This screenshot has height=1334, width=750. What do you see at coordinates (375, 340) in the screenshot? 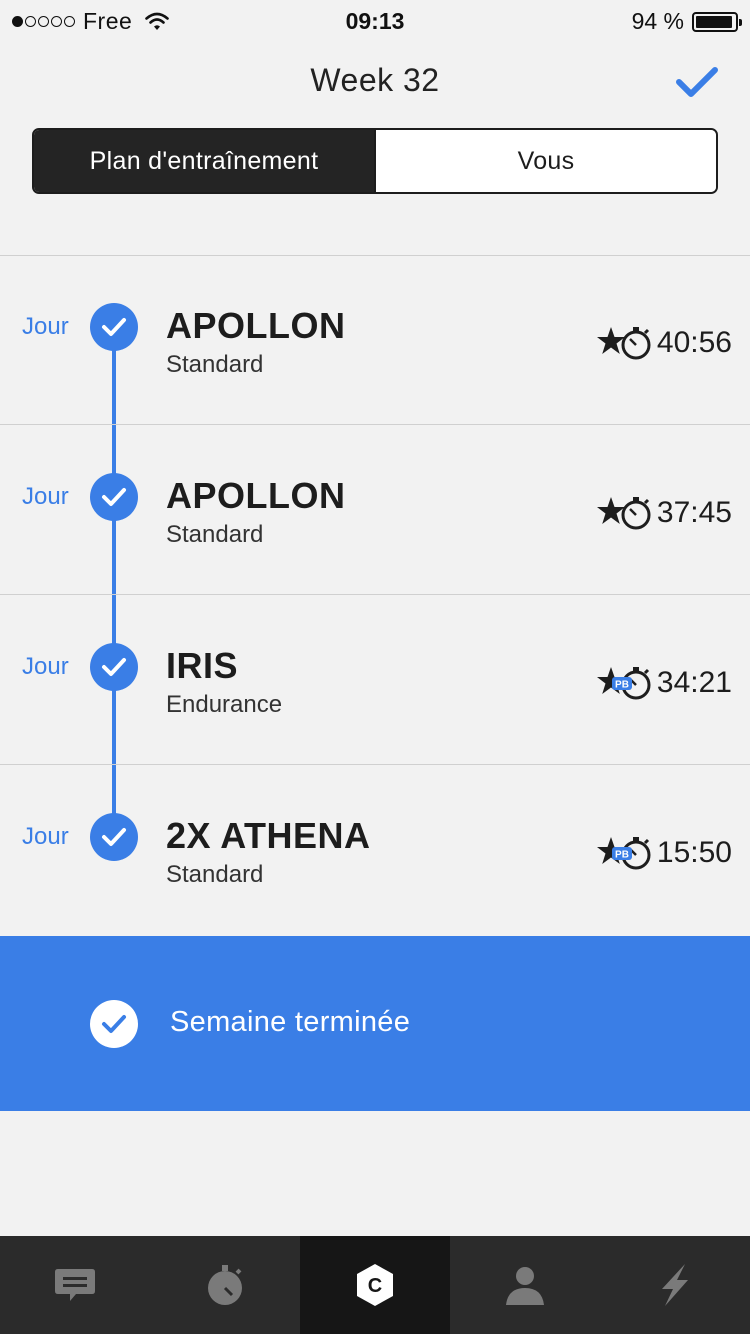
I see `workout-row: Jour APOLLON Standard 40:56` at bounding box center [375, 340].